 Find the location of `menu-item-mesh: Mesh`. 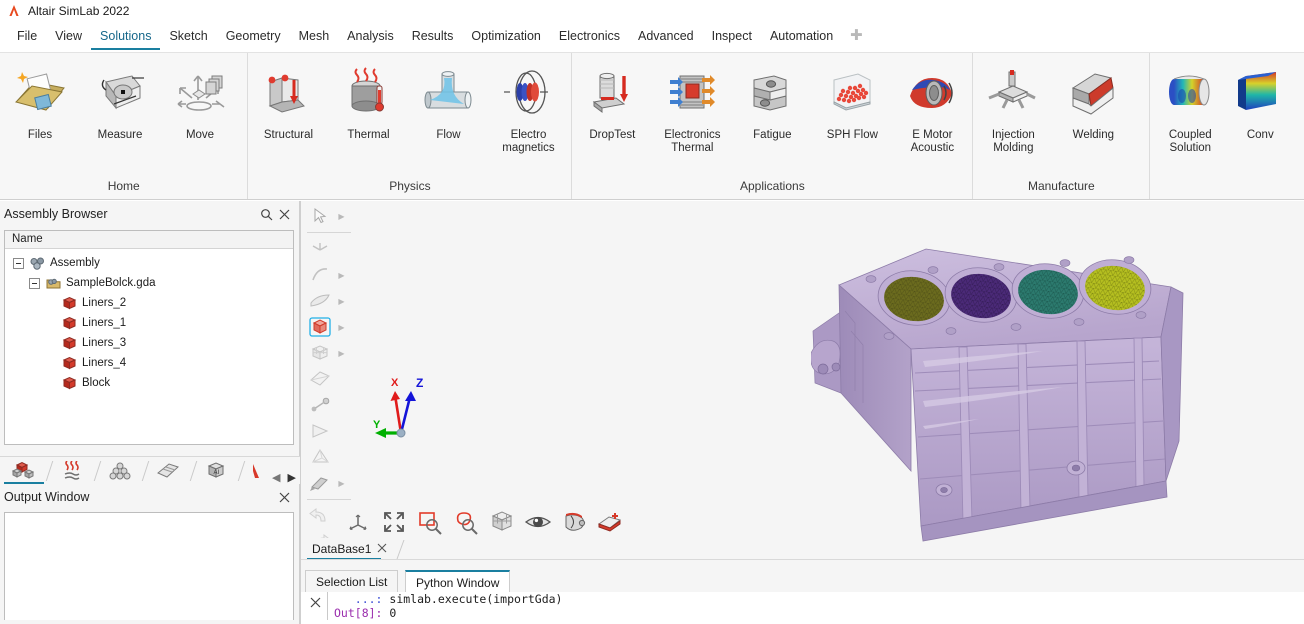

menu-item-mesh: Mesh is located at coordinates (314, 39).